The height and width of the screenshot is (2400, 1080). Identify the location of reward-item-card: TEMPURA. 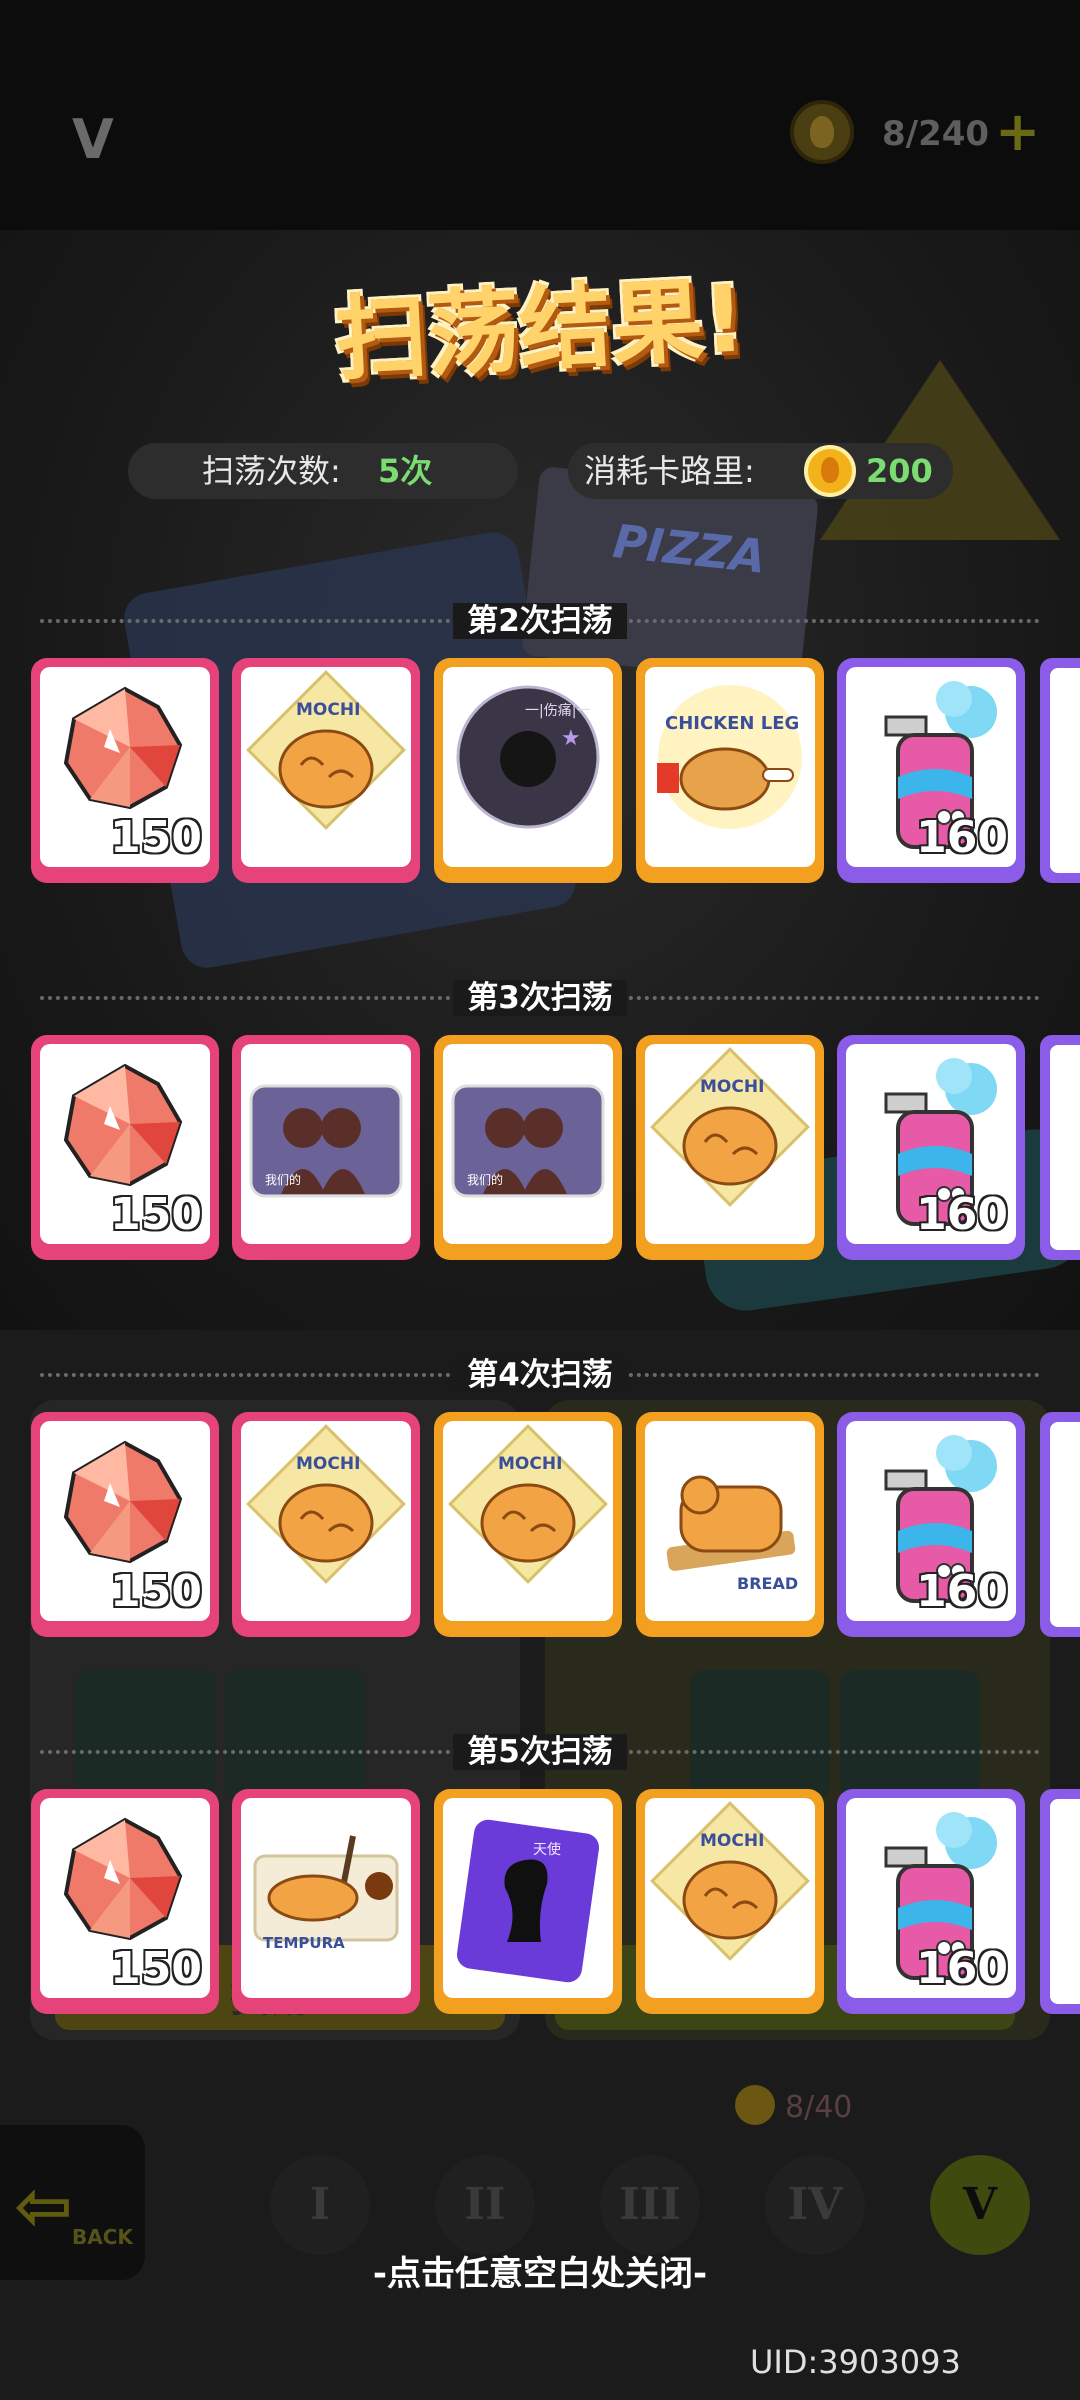
(326, 1901).